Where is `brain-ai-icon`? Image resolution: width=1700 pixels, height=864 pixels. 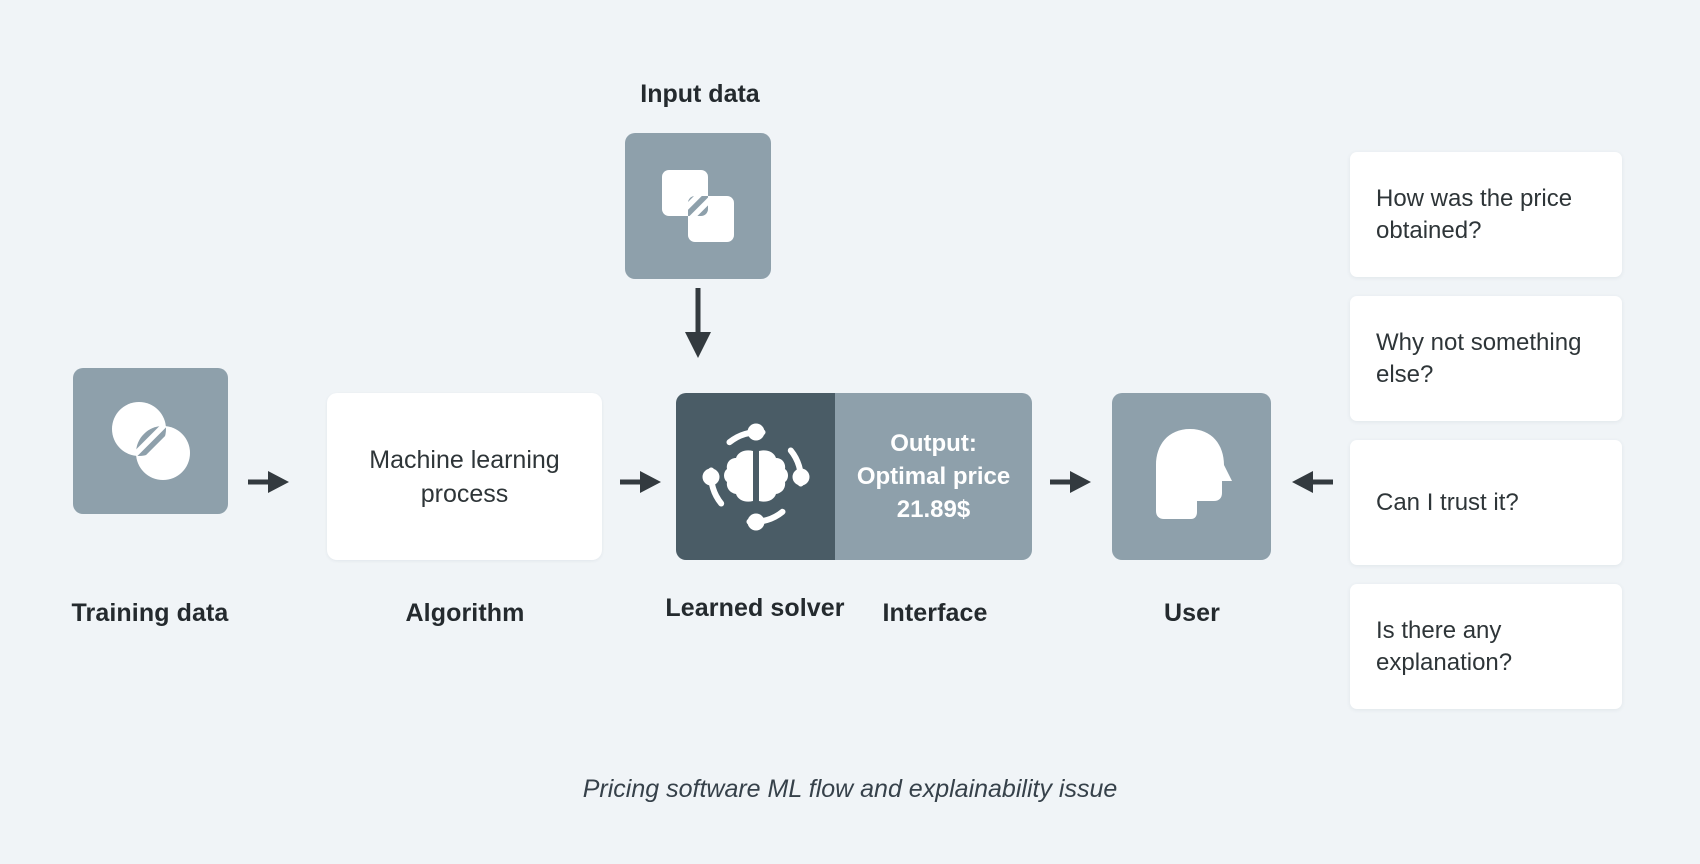
brain-ai-icon is located at coordinates (756, 477).